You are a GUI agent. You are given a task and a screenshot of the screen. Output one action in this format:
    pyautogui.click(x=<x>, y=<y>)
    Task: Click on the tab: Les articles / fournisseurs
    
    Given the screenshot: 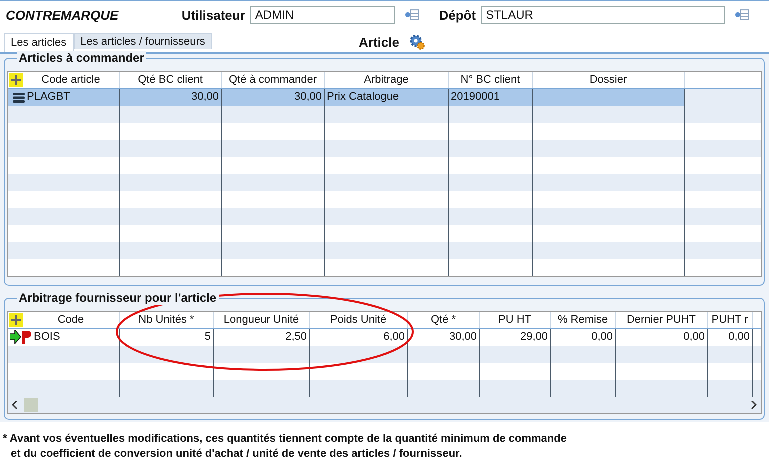 What is the action you would take?
    pyautogui.click(x=143, y=41)
    